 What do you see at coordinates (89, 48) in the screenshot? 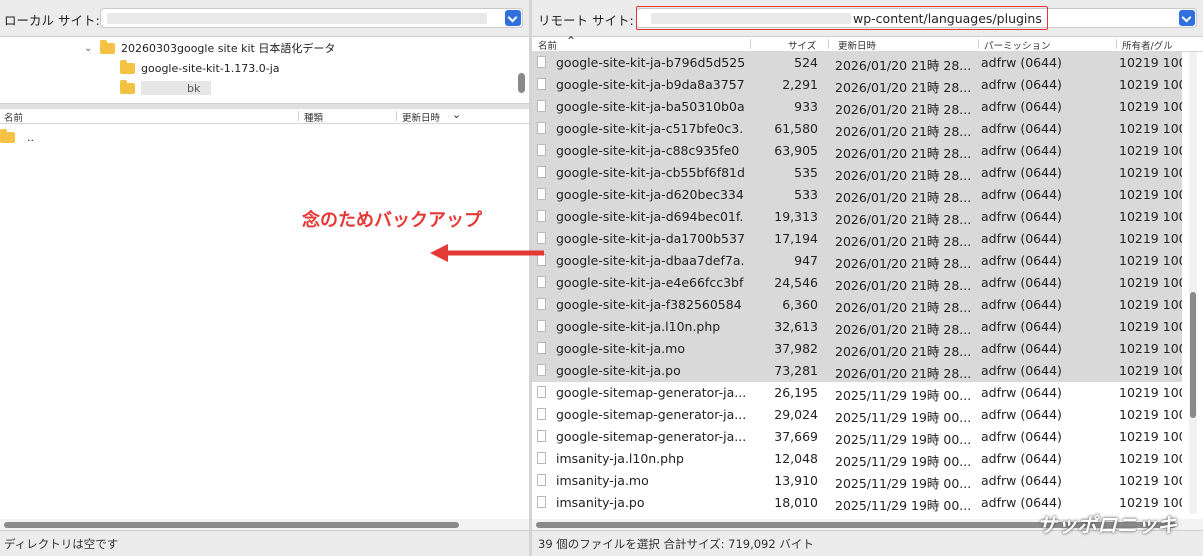
I see `chevron-down-icon: ⌄` at bounding box center [89, 48].